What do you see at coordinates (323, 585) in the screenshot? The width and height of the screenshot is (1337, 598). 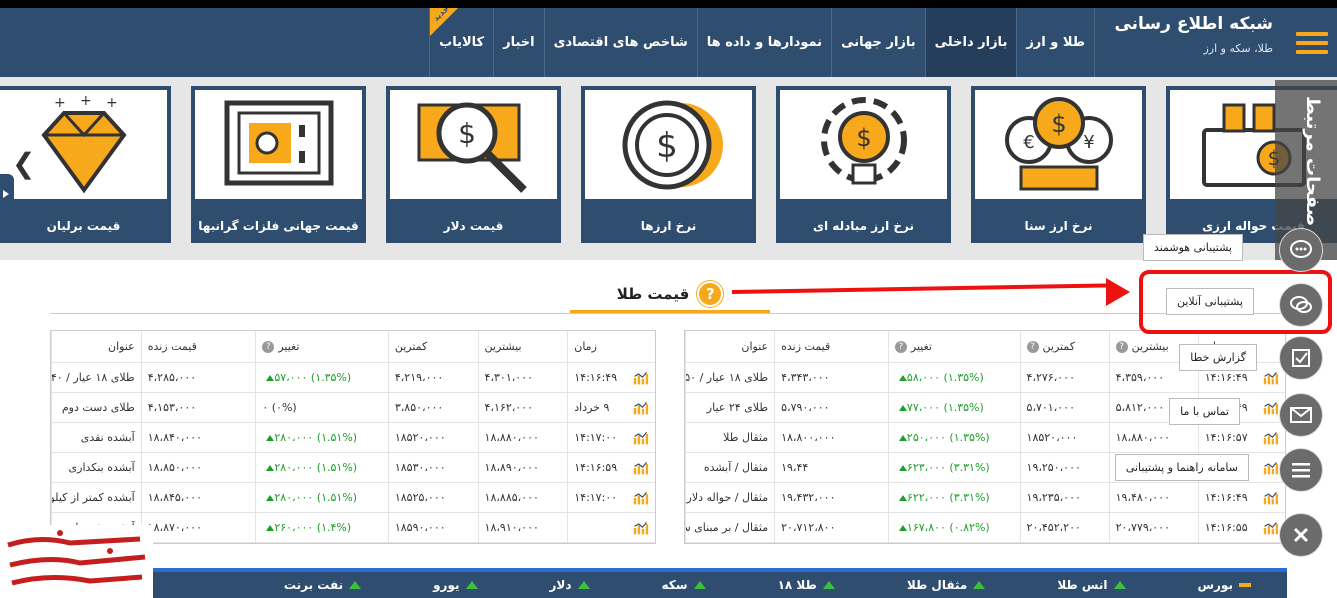 I see `ticker-item: نفت برنت` at bounding box center [323, 585].